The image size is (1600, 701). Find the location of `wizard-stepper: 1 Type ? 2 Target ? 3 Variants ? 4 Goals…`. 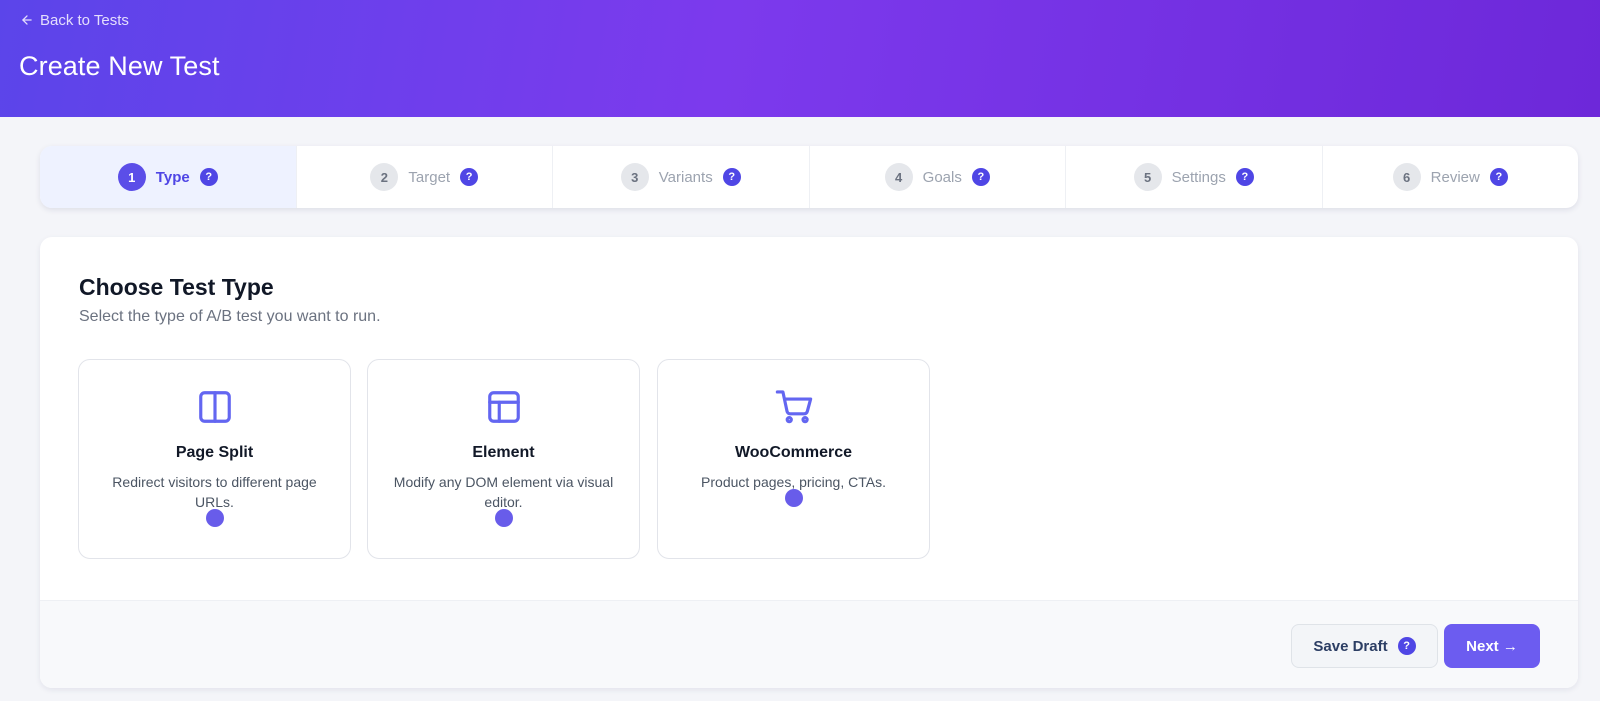

wizard-stepper: 1 Type ? 2 Target ? 3 Variants ? 4 Goals… is located at coordinates (809, 177).